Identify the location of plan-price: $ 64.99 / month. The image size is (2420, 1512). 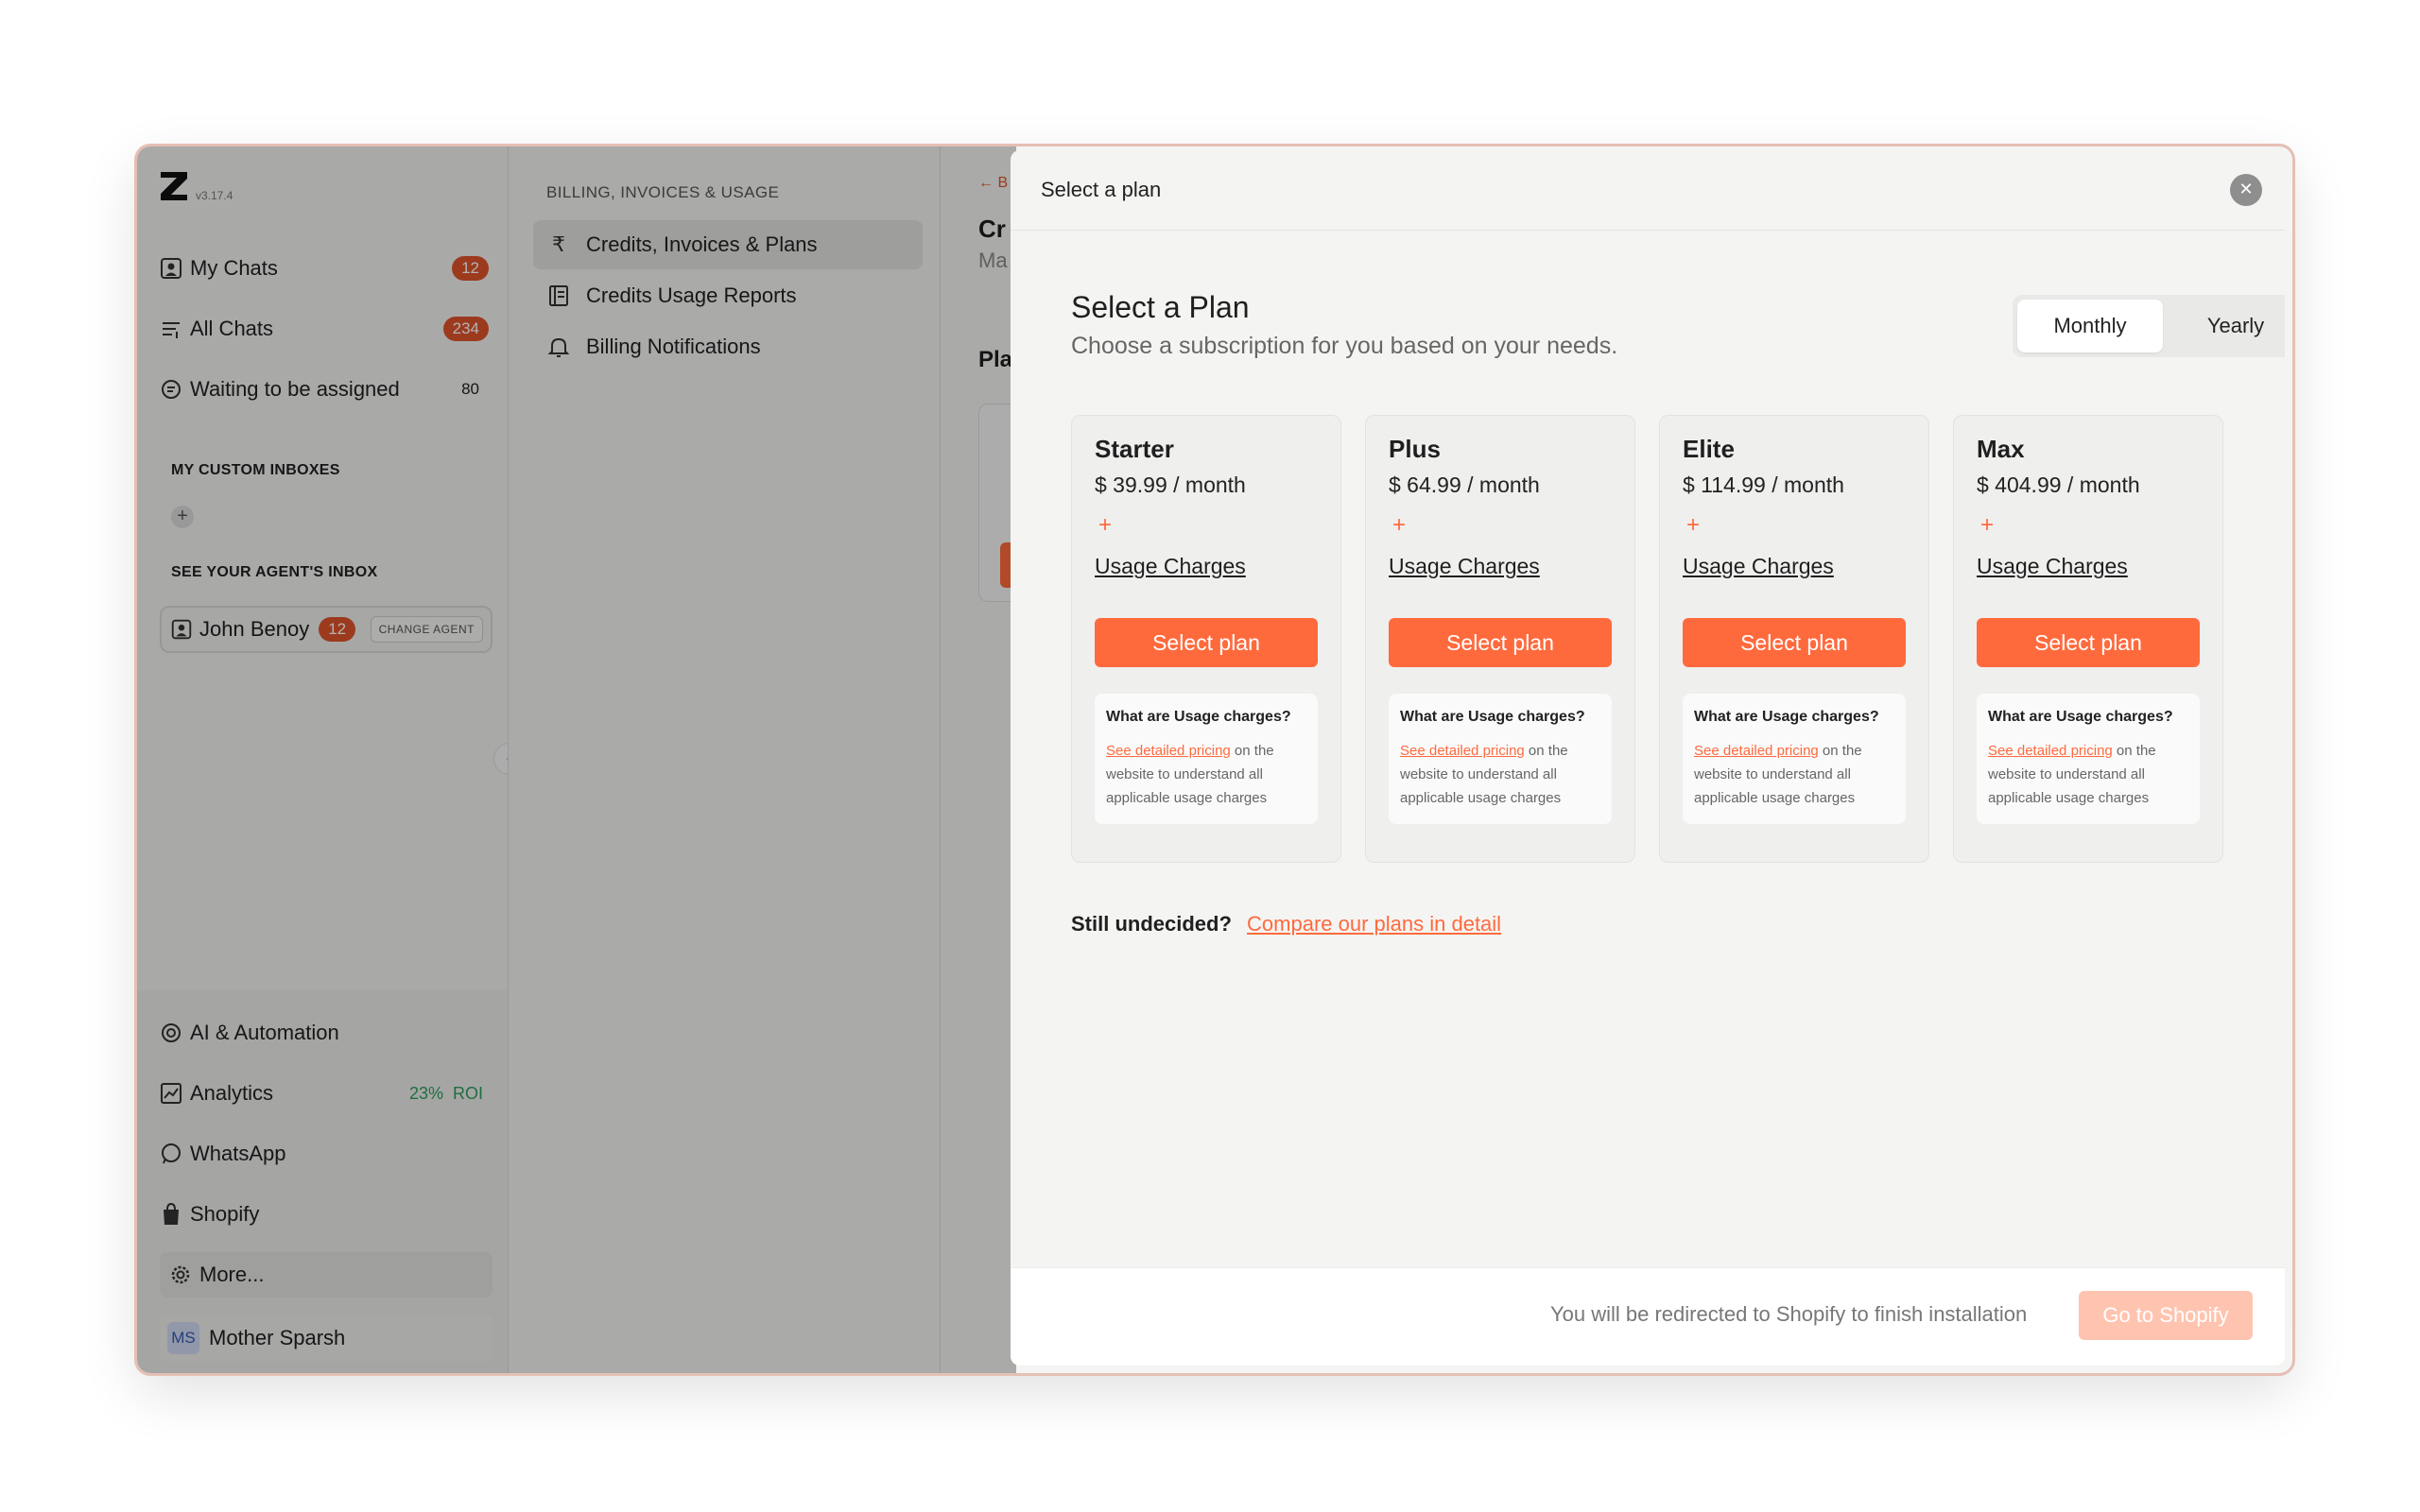
(1464, 484).